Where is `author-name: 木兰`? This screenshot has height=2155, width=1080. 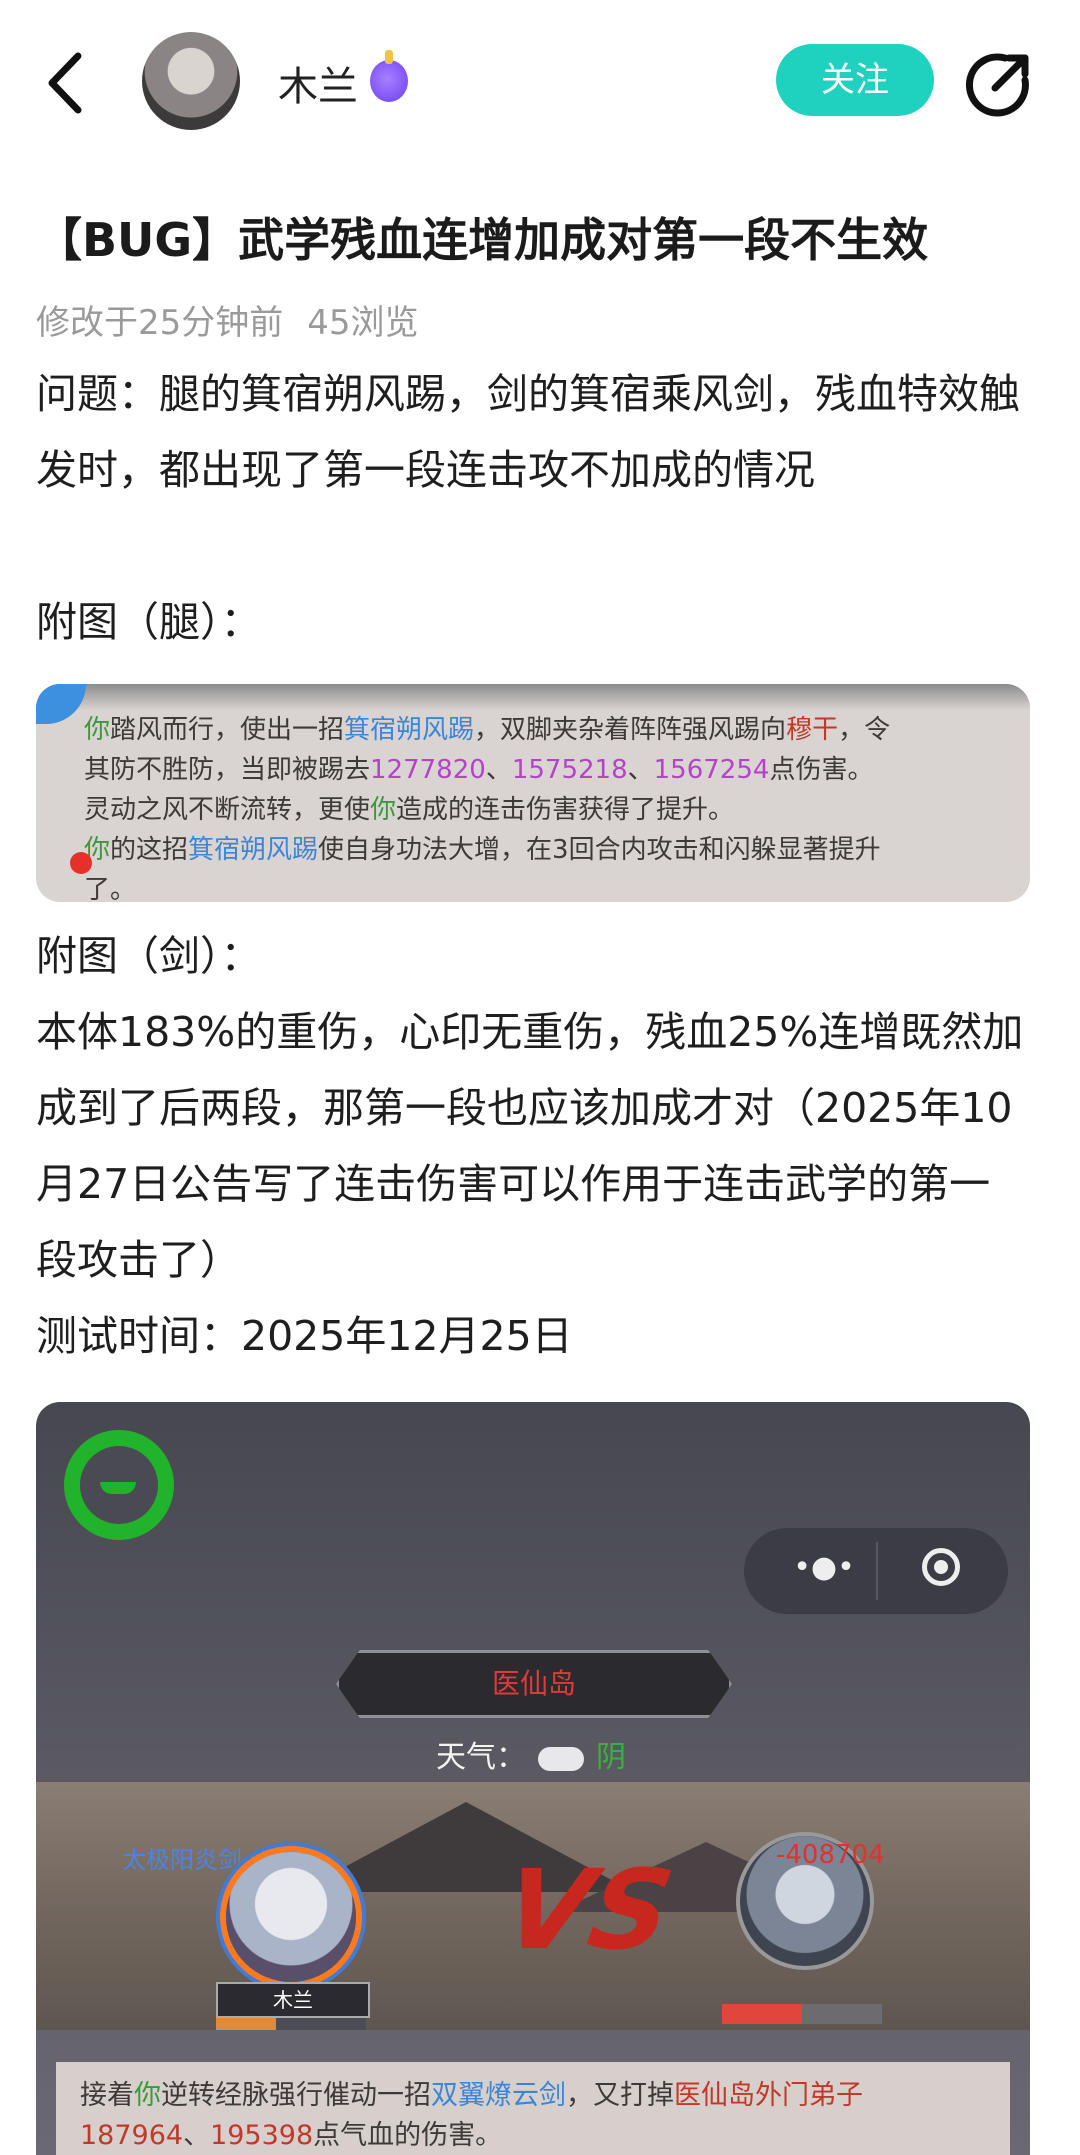
author-name: 木兰 is located at coordinates (318, 83).